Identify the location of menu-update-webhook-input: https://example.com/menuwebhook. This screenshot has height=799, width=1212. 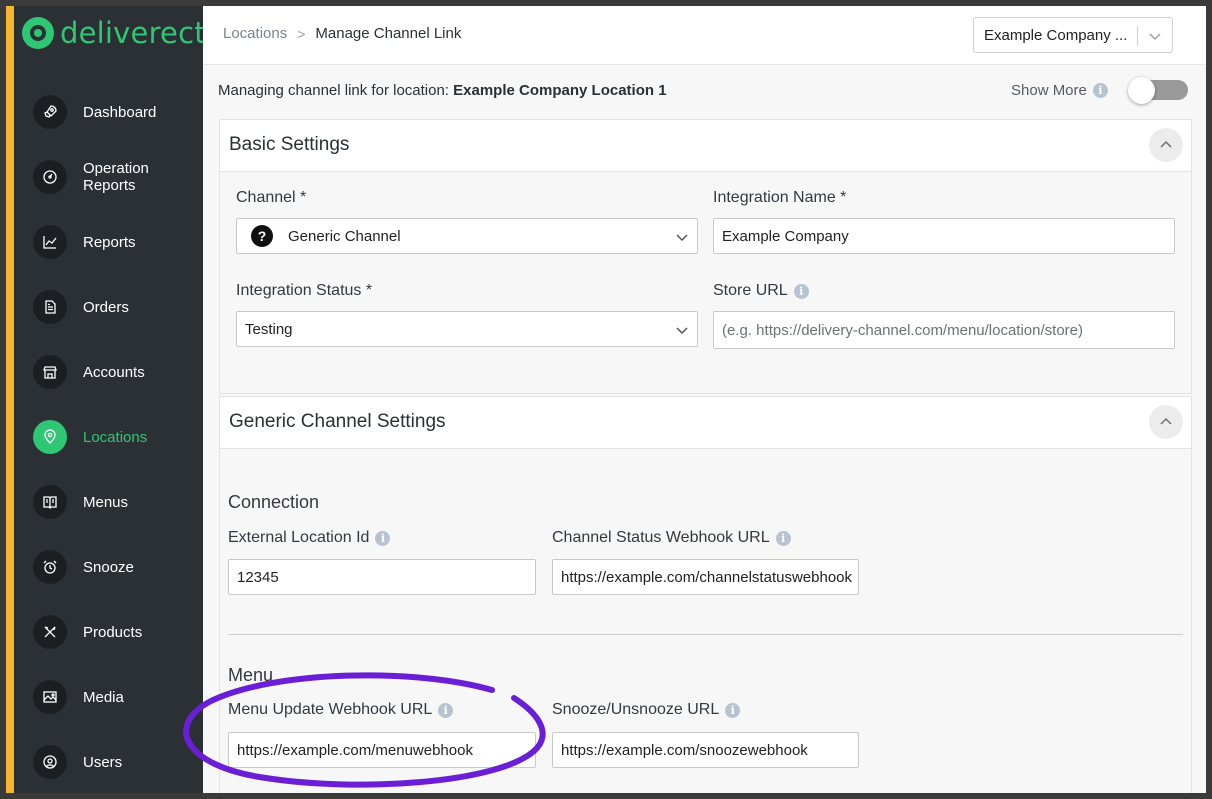
(382, 750).